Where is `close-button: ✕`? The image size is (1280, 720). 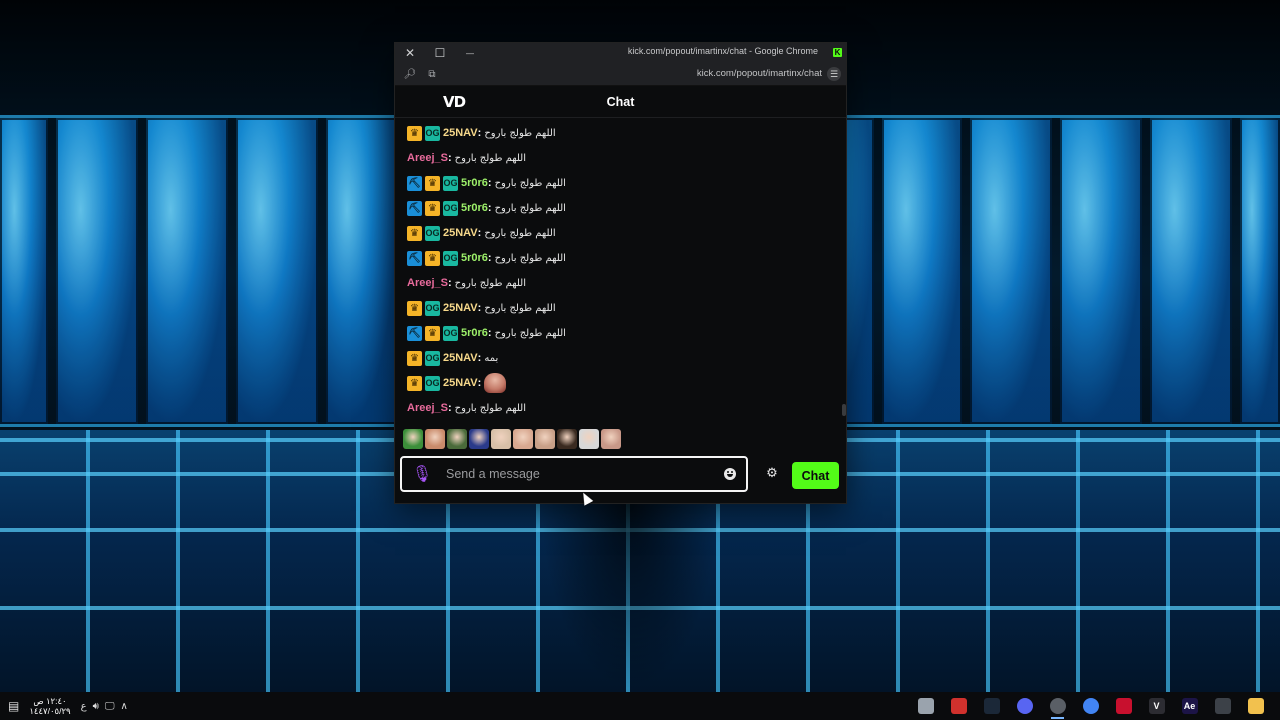
close-button: ✕ is located at coordinates (410, 53).